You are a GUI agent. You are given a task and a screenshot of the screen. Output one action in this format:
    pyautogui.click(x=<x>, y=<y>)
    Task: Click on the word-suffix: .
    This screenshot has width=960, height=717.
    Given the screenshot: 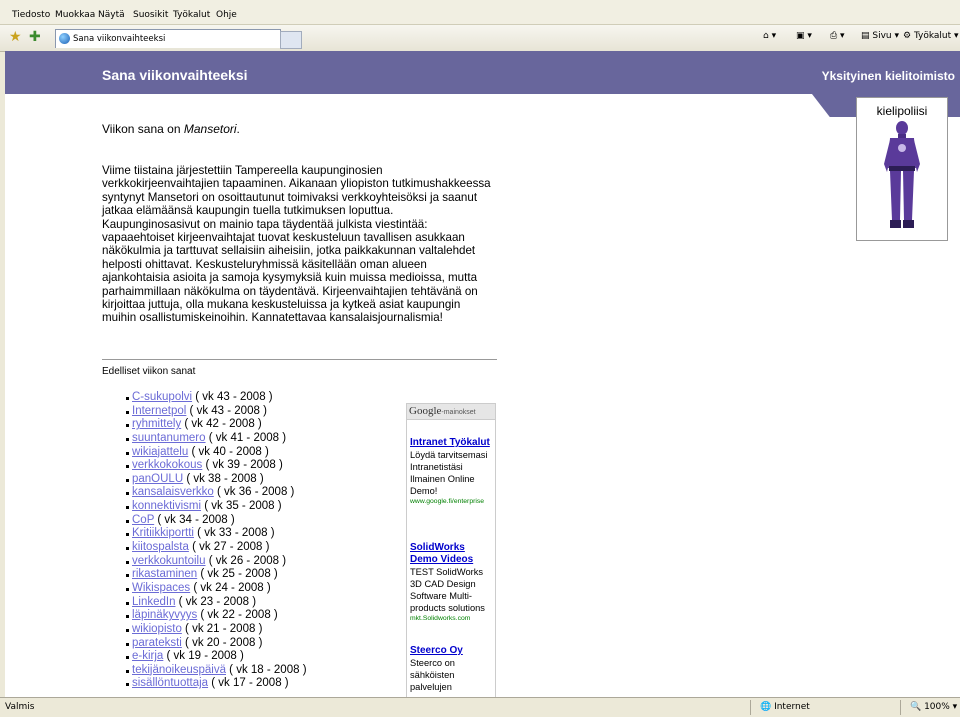 What is the action you would take?
    pyautogui.click(x=238, y=129)
    